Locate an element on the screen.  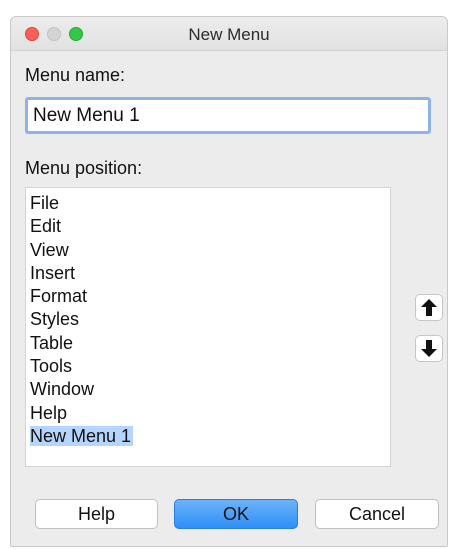
menu-position-item: Edit is located at coordinates (210, 226).